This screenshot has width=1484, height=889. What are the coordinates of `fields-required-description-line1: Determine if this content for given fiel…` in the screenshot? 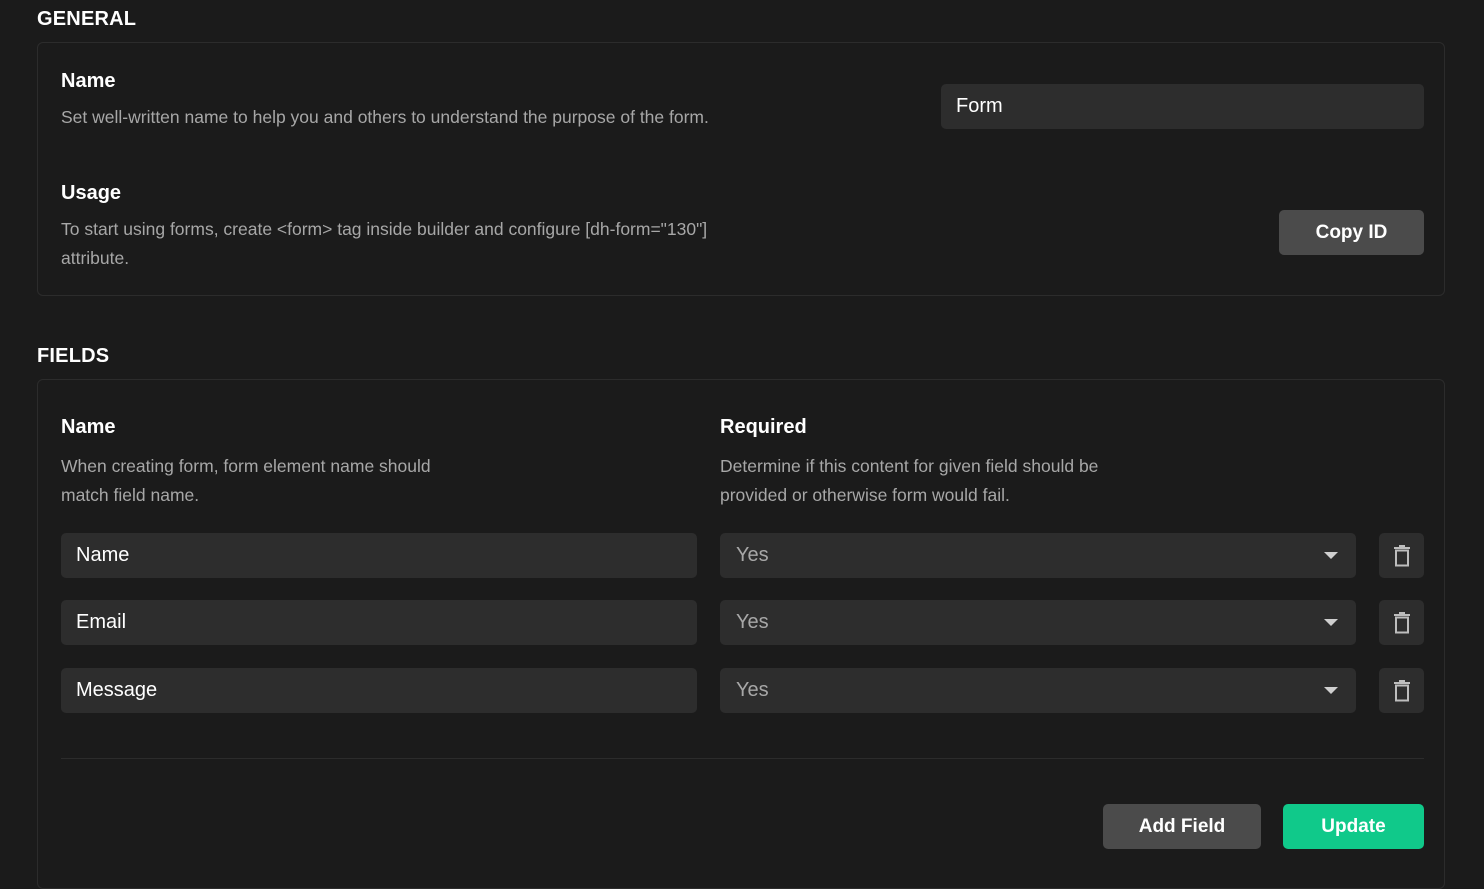 It's located at (909, 466).